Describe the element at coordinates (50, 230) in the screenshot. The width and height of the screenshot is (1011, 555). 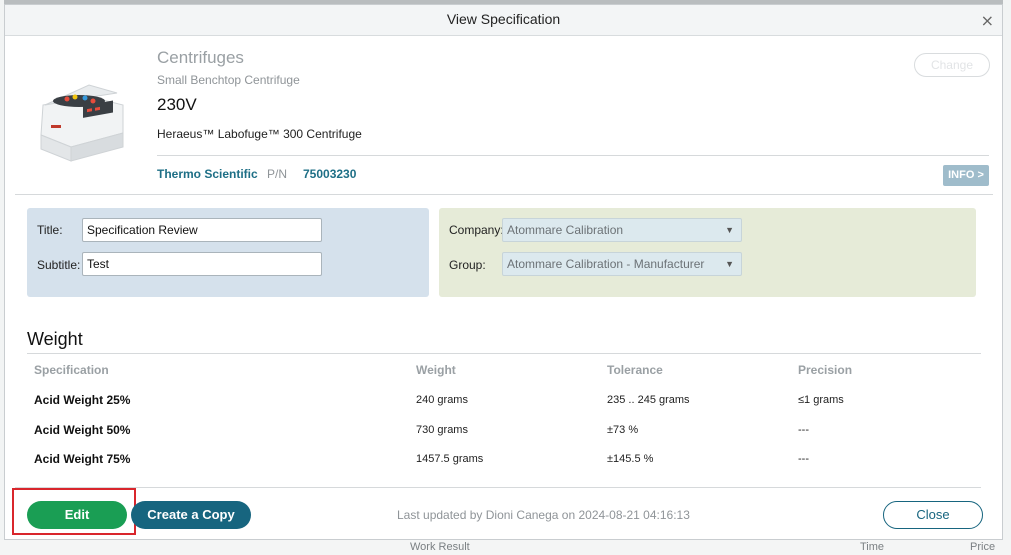
I see `title-label: Title:` at that location.